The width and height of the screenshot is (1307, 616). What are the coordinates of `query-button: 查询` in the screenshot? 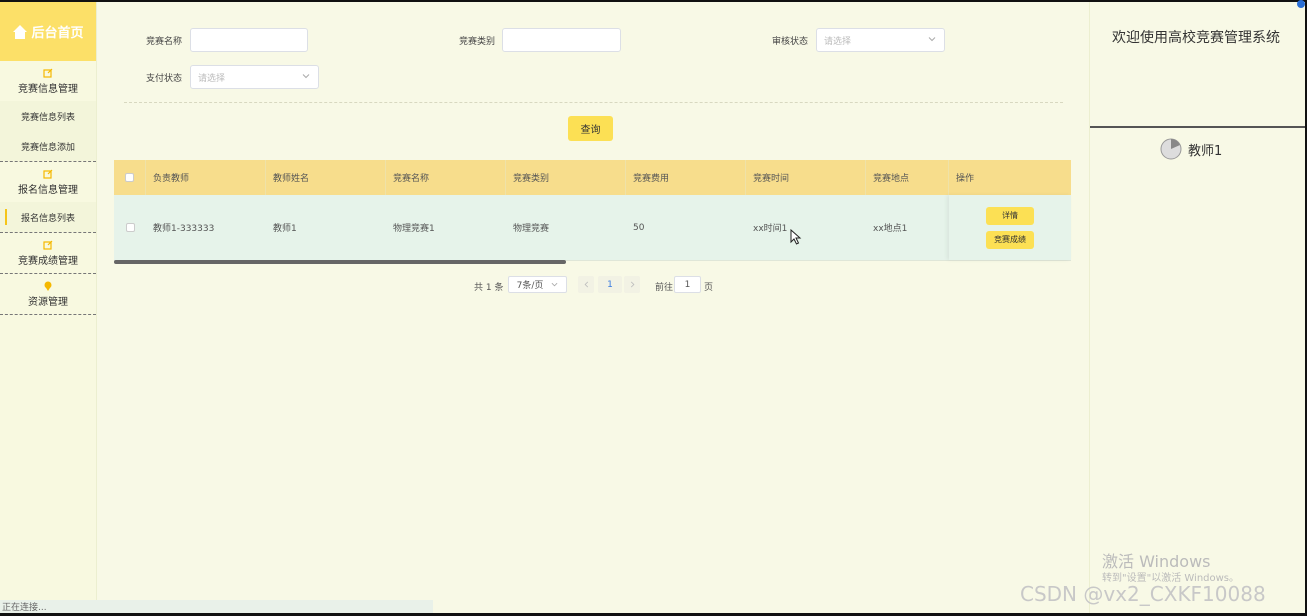 It's located at (590, 128).